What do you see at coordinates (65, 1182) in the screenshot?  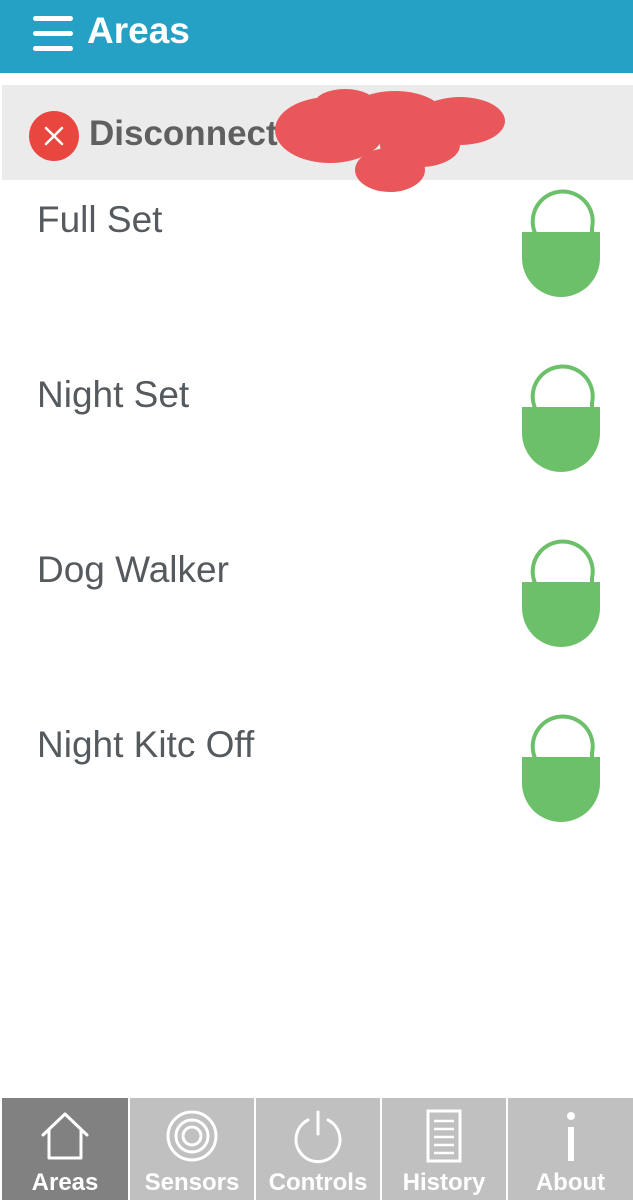 I see `tab-label: Areas` at bounding box center [65, 1182].